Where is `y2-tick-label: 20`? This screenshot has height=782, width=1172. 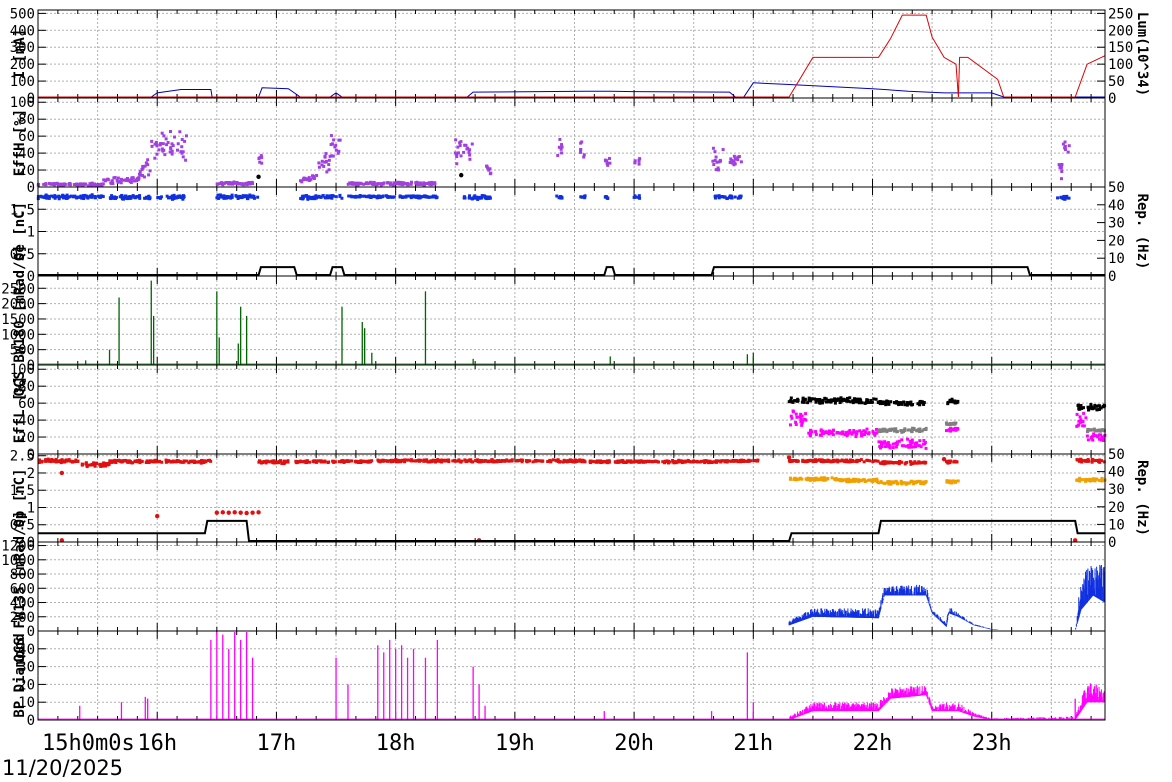
y2-tick-label: 20 is located at coordinates (1116, 241).